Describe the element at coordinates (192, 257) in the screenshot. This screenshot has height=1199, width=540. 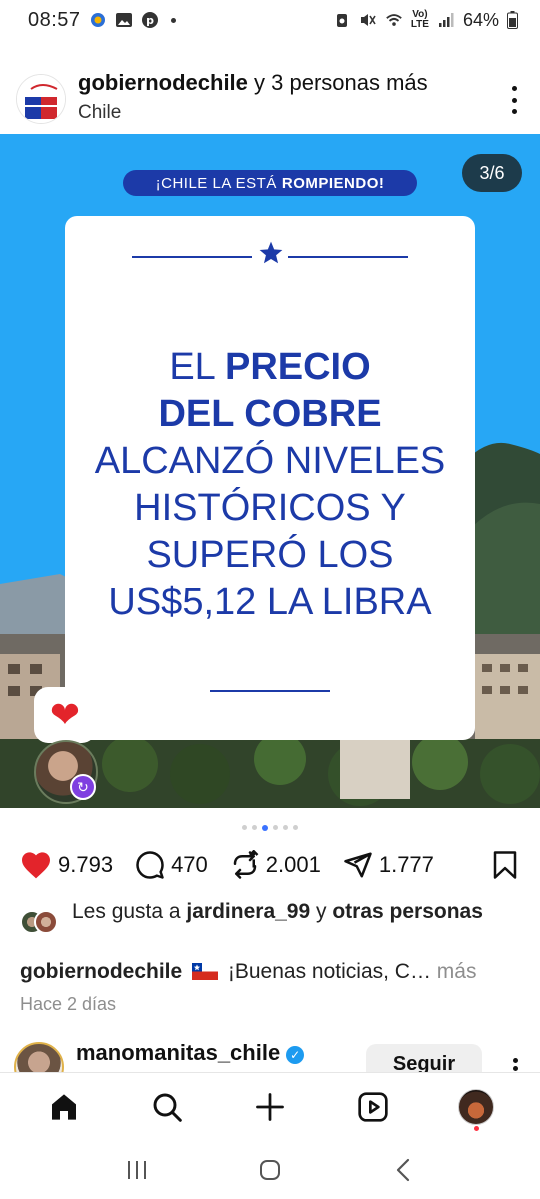
I see `divider-left` at that location.